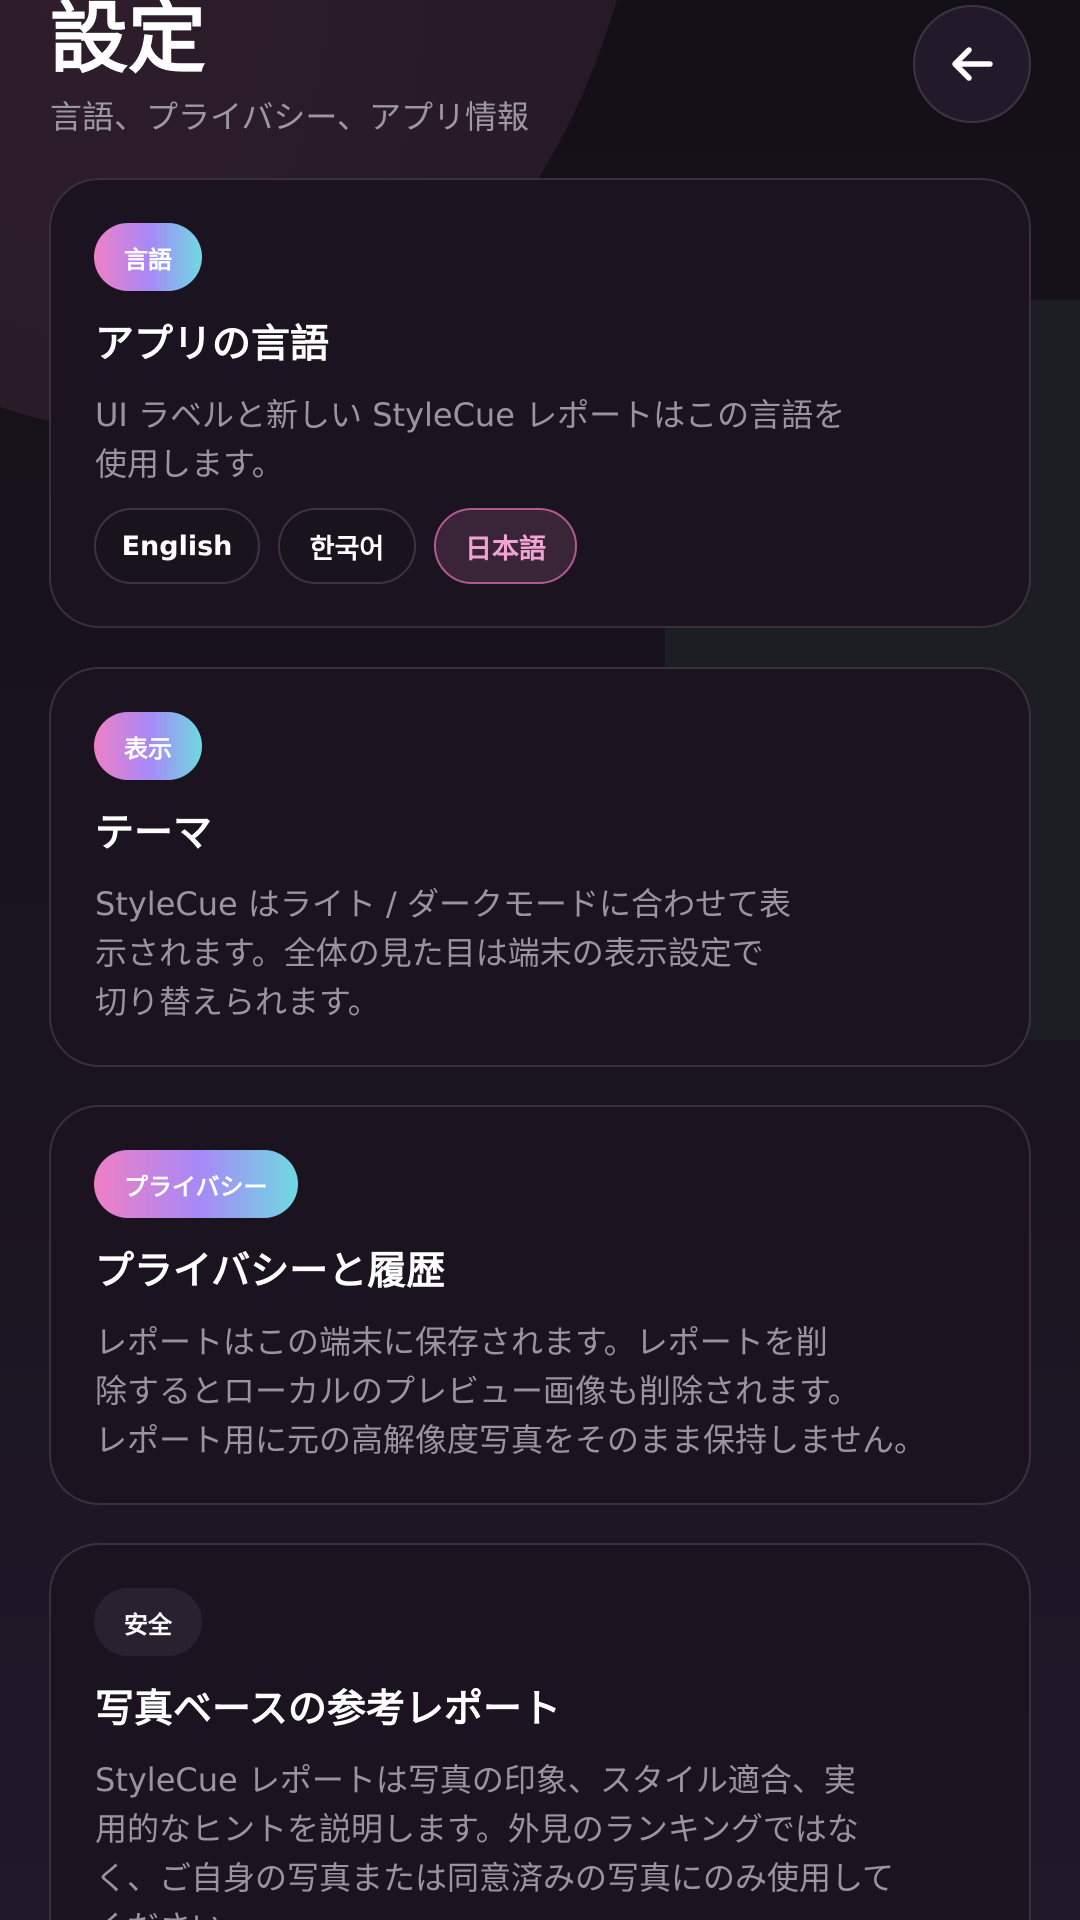 This screenshot has height=1920, width=1080. I want to click on card-title: プライバシーと履歴, so click(270, 1271).